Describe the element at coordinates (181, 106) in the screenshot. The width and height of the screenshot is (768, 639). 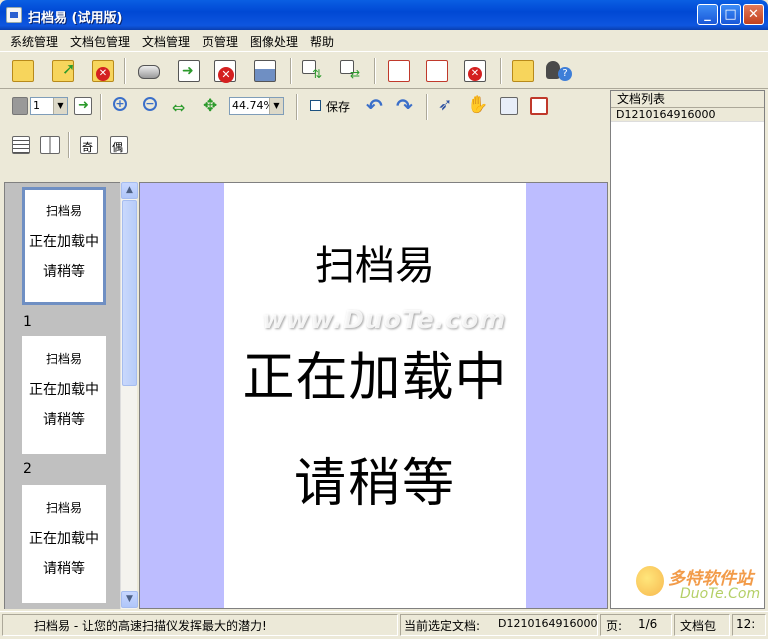
I see `fit-width-icon: ⇔` at that location.